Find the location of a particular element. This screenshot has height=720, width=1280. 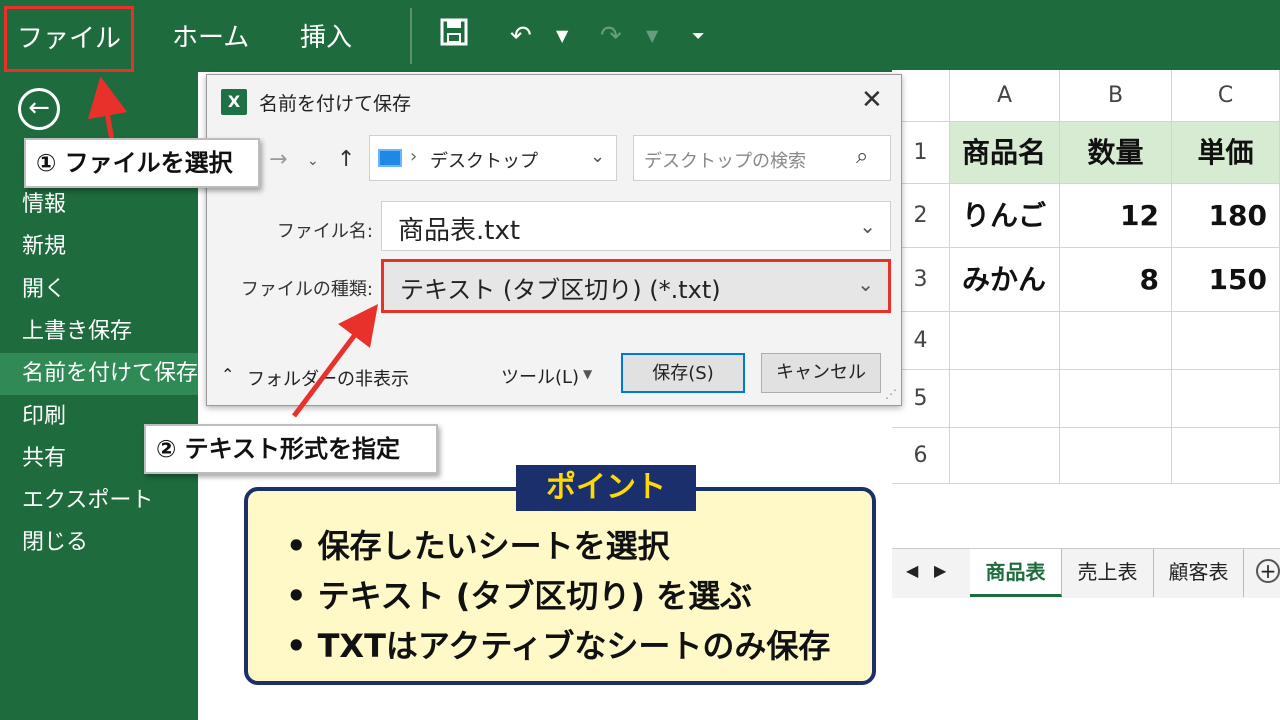

cell-c2: 180 is located at coordinates (1226, 216).